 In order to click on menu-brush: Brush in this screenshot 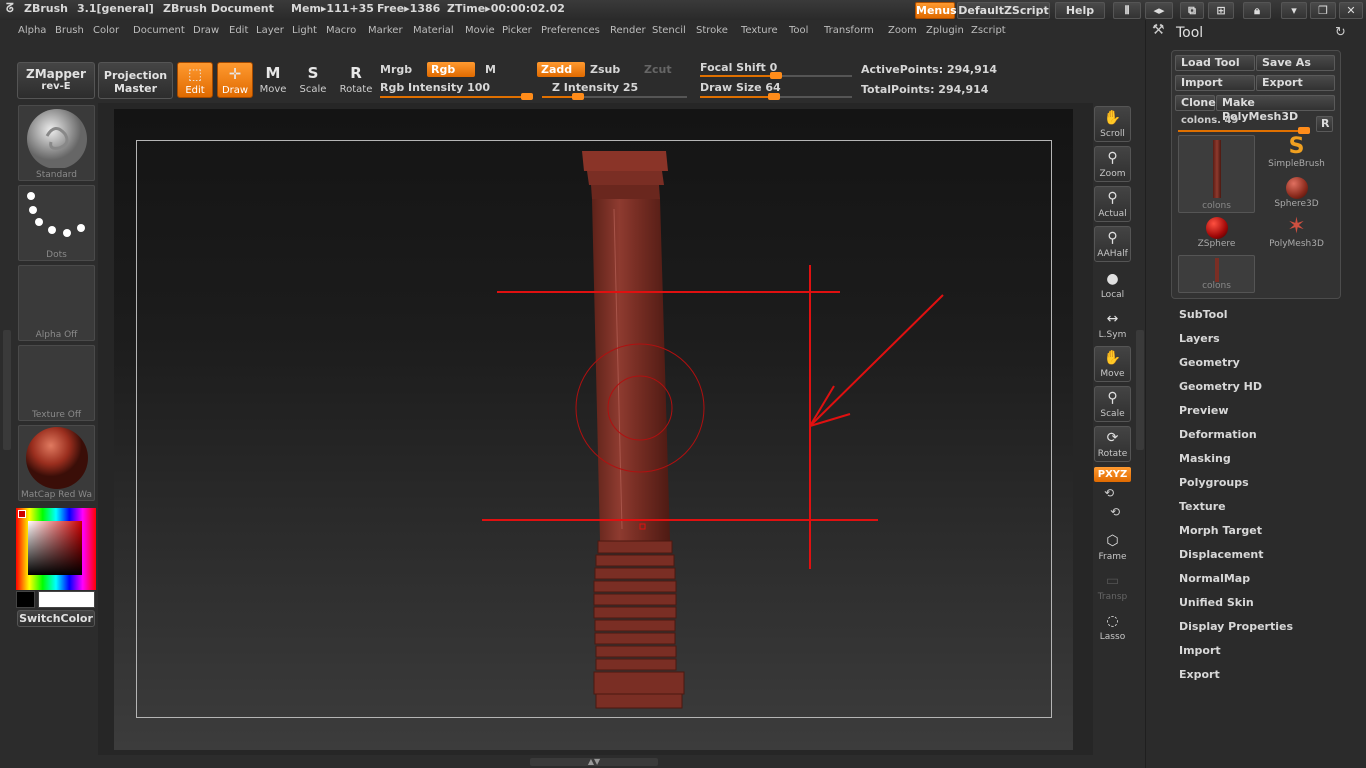, I will do `click(69, 30)`.